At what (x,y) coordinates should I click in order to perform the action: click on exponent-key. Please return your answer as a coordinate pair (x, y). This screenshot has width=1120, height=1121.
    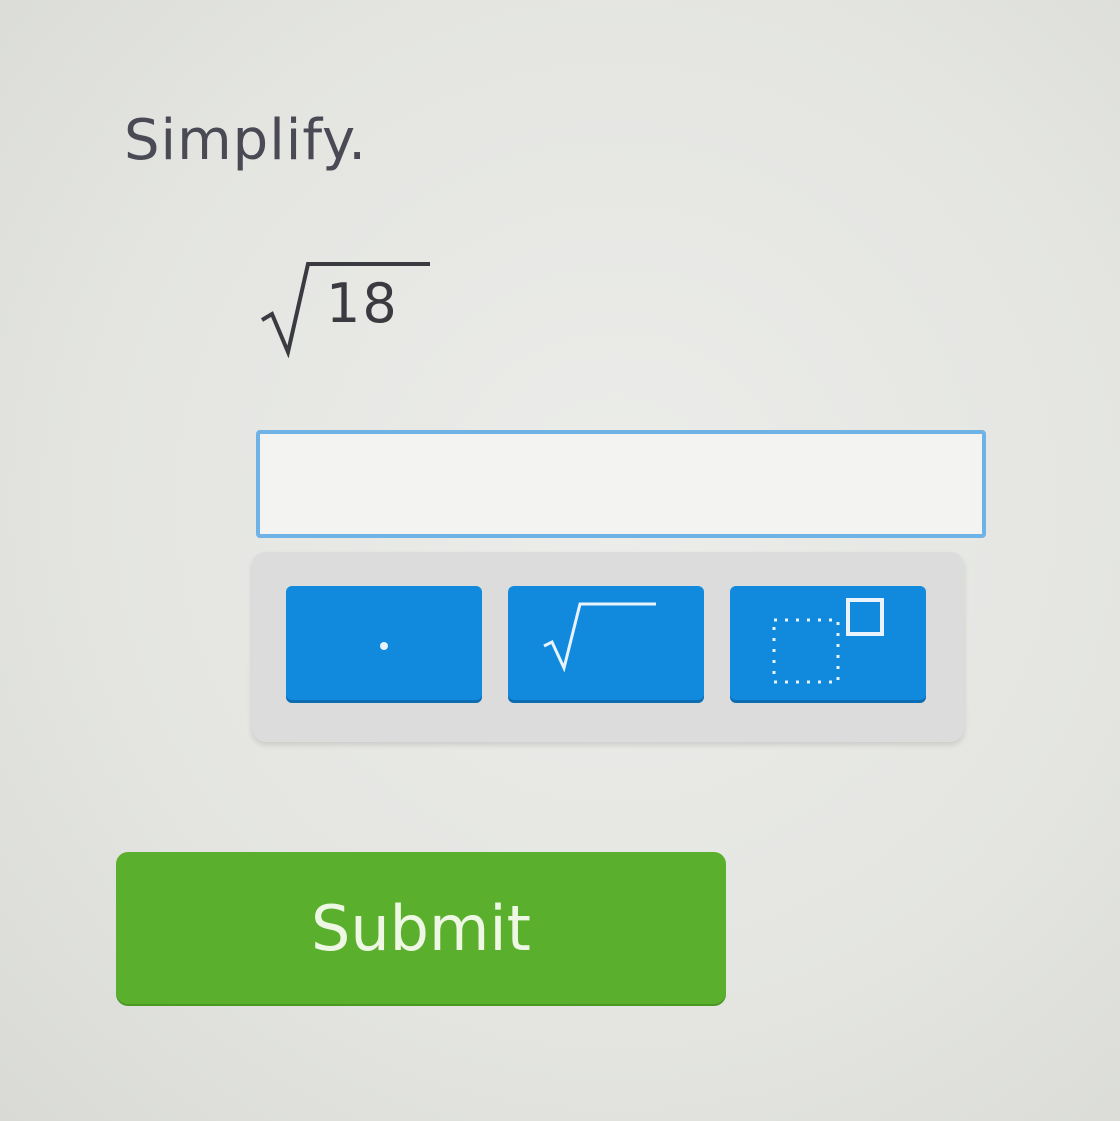
    Looking at the image, I should click on (828, 643).